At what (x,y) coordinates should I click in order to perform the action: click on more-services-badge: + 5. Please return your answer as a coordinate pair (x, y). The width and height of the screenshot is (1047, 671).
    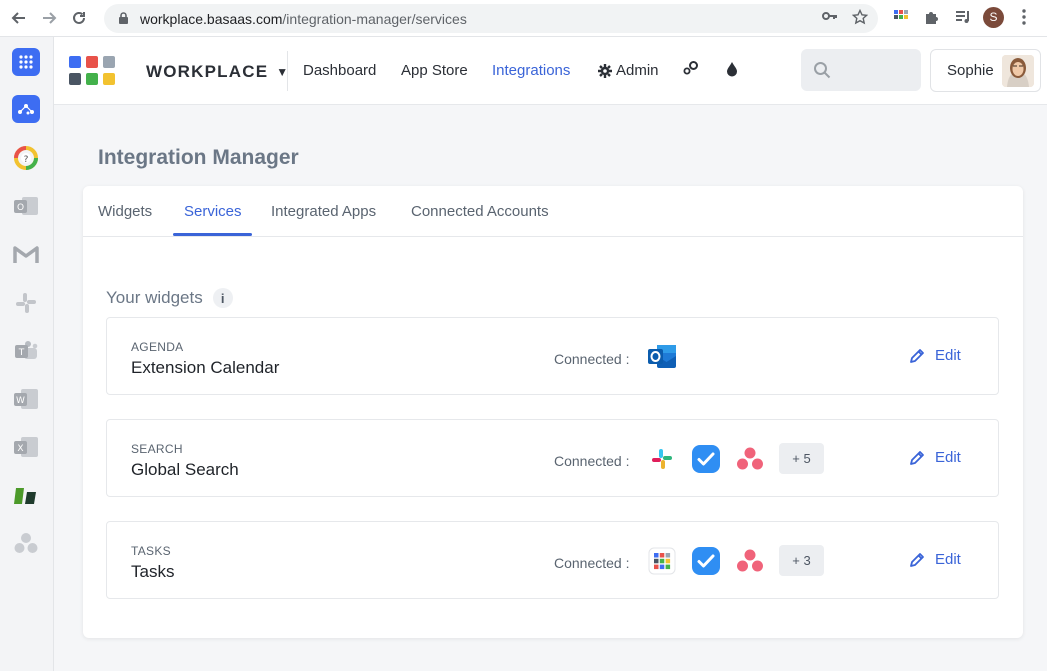
    Looking at the image, I should click on (801, 458).